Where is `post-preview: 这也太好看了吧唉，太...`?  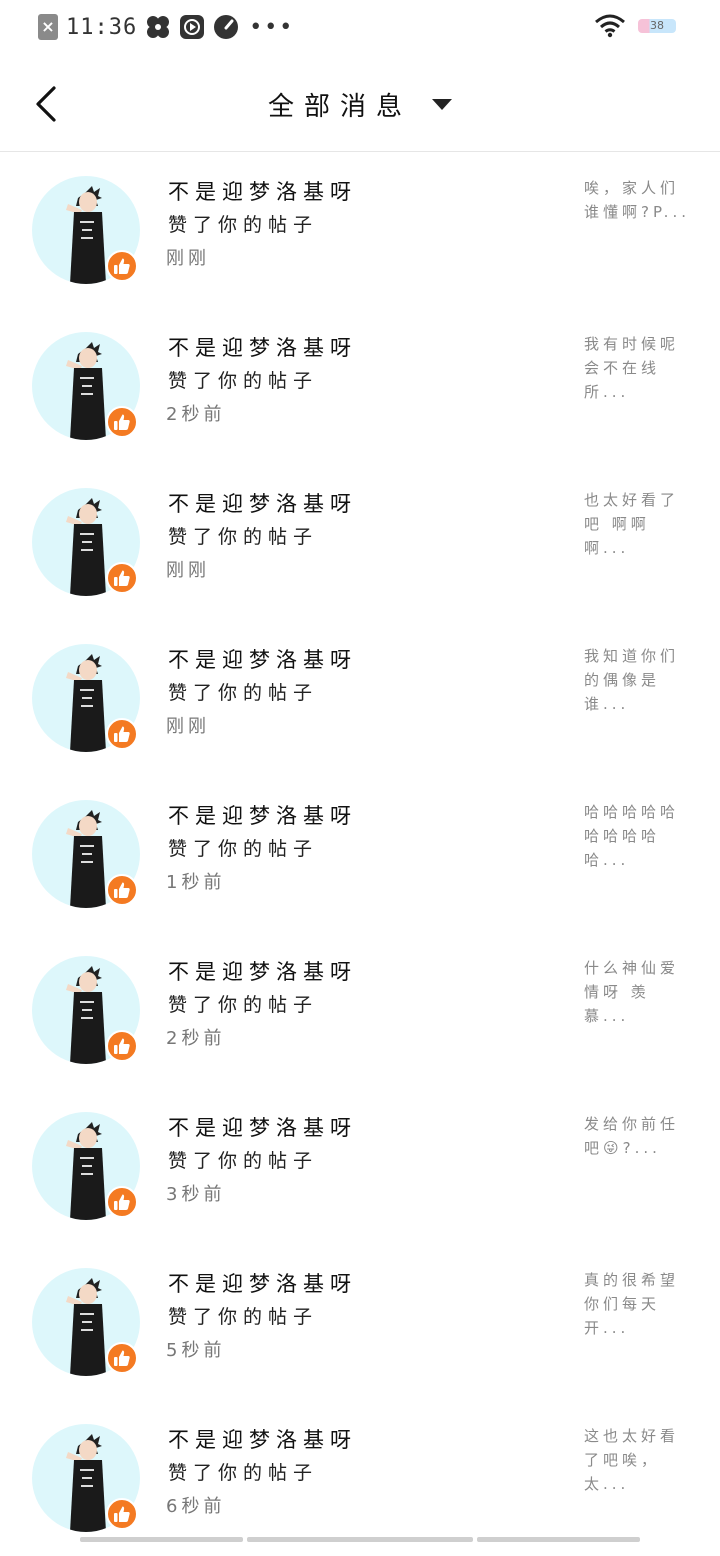
post-preview: 这也太好看了吧唉，太... is located at coordinates (639, 1460).